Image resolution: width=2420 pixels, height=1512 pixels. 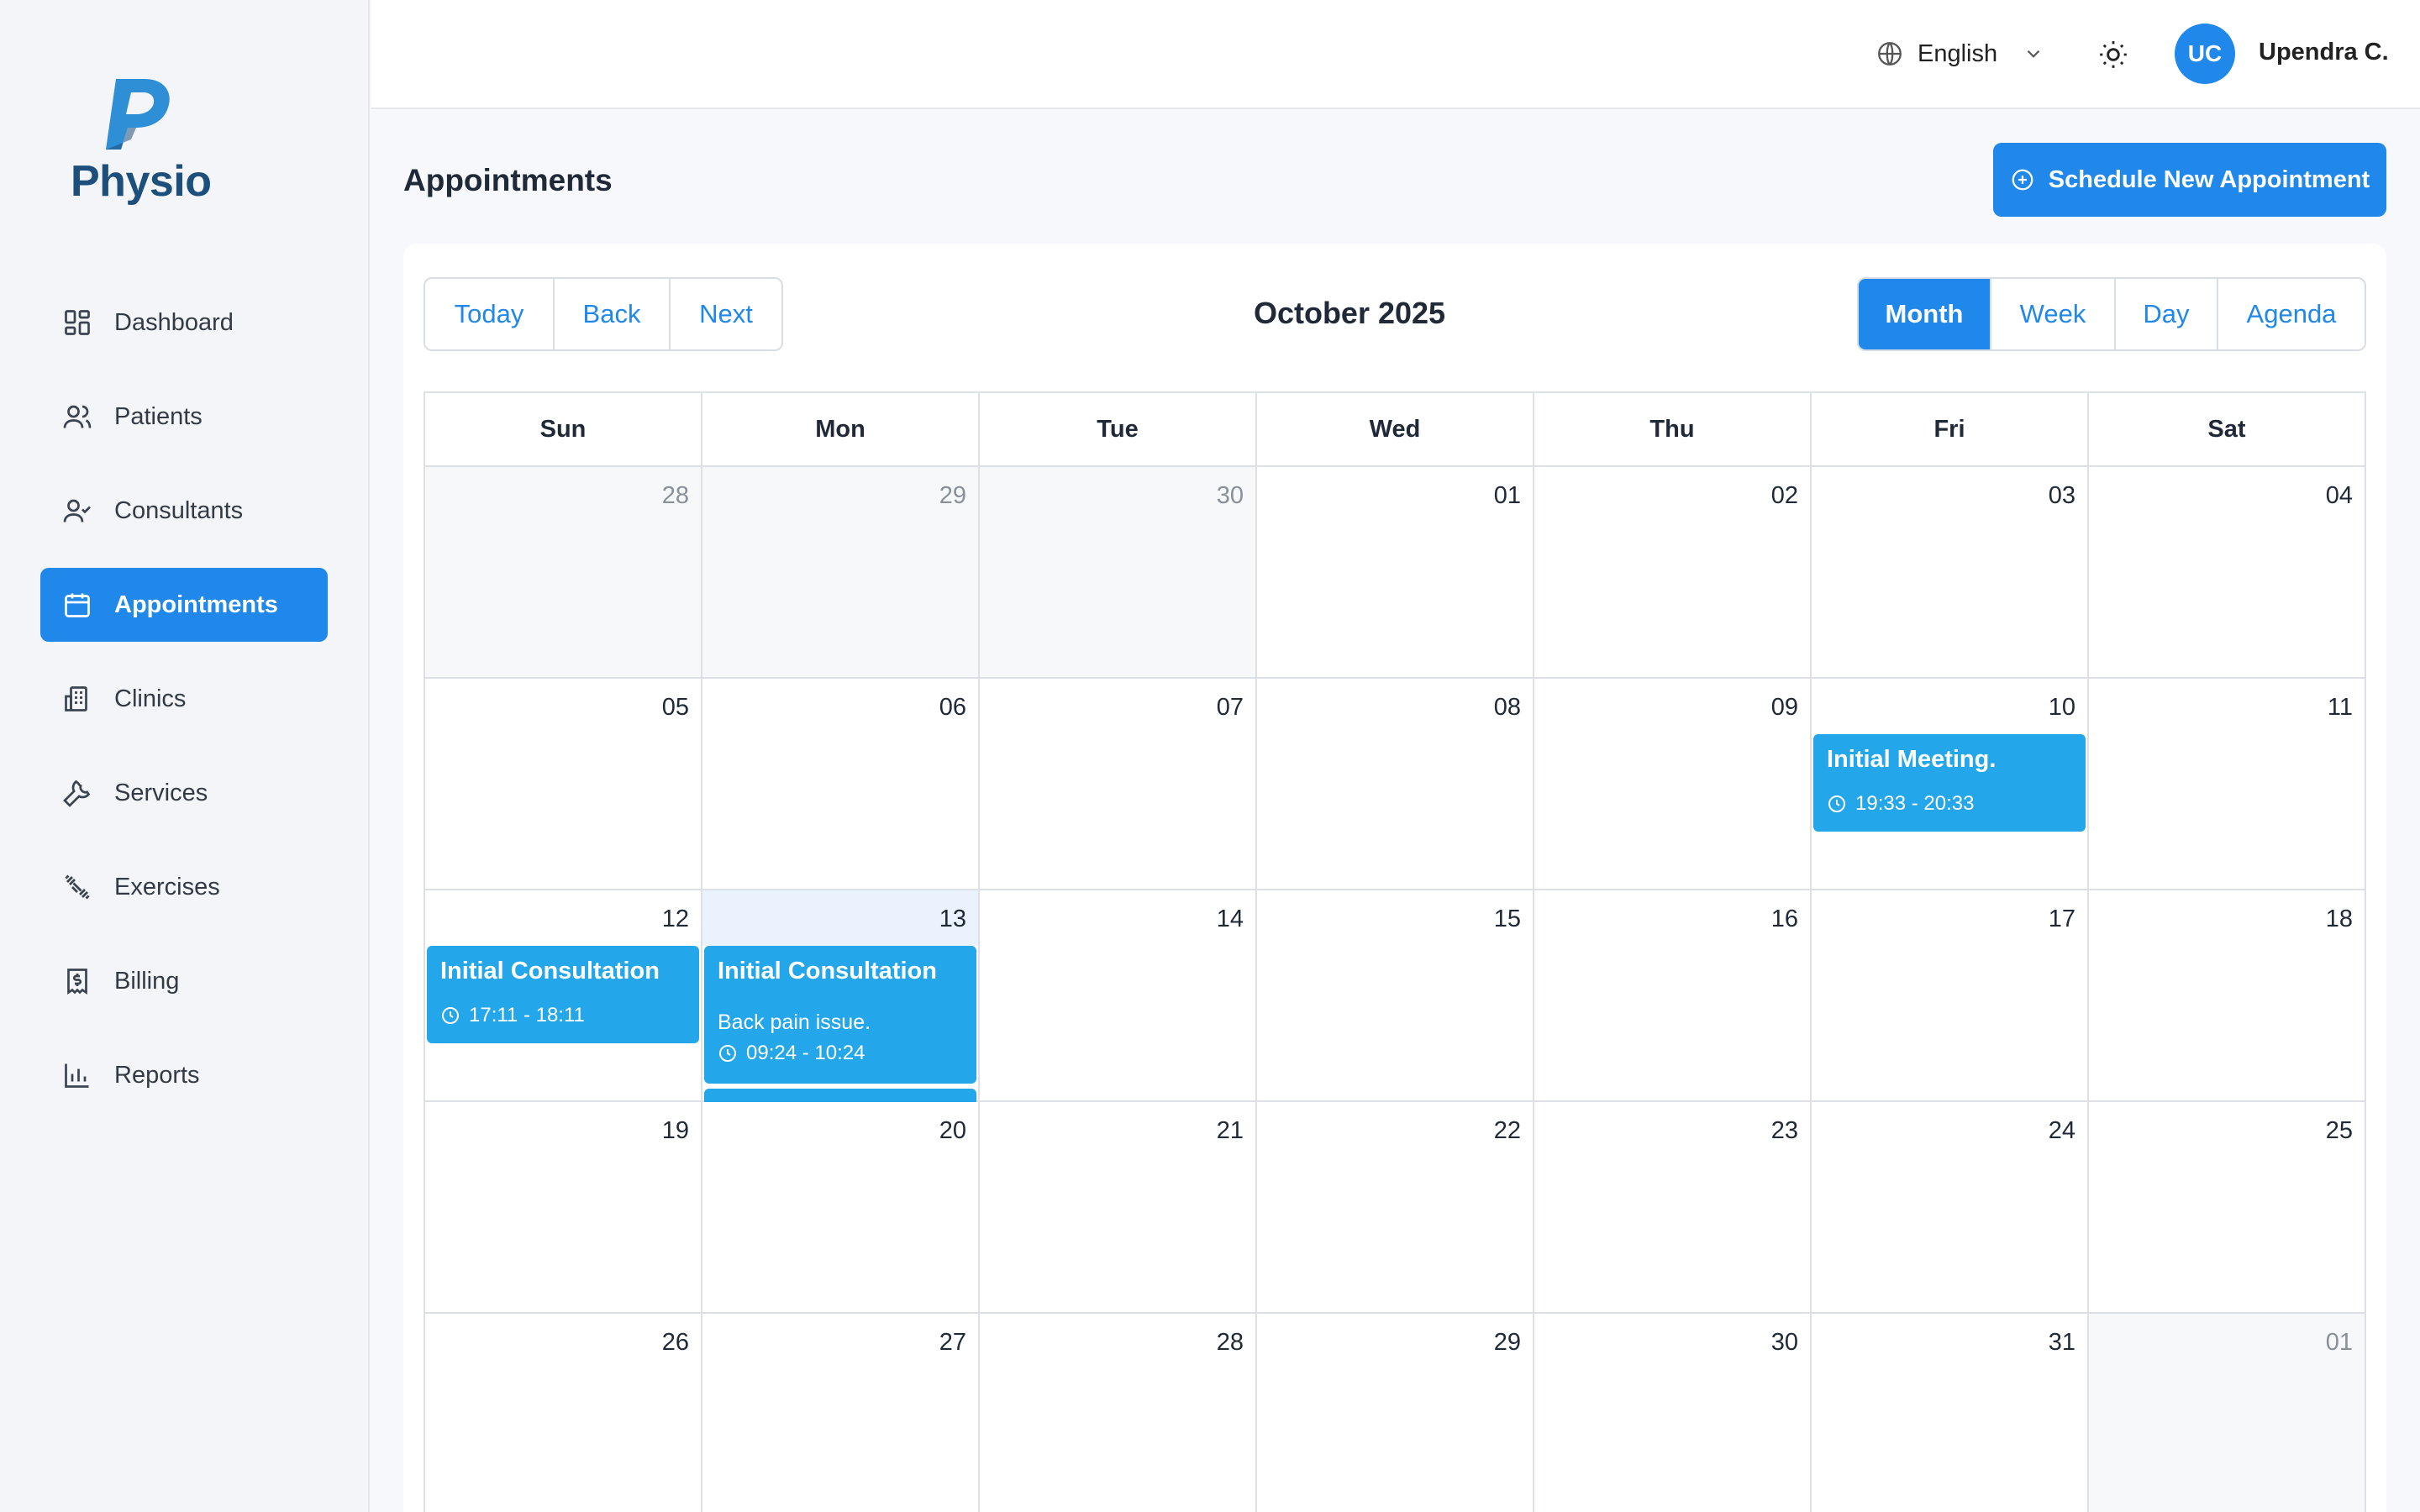 I want to click on day-cell: 25, so click(x=2227, y=1207).